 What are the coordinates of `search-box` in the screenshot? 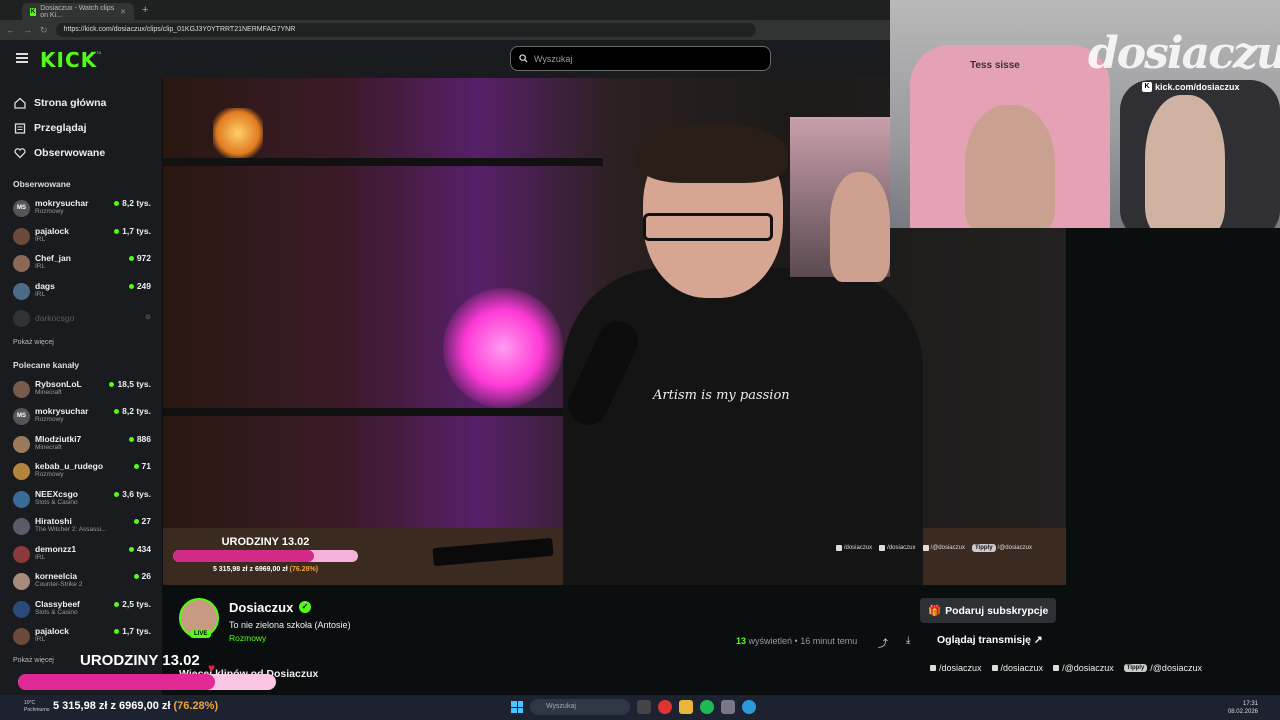 It's located at (640, 58).